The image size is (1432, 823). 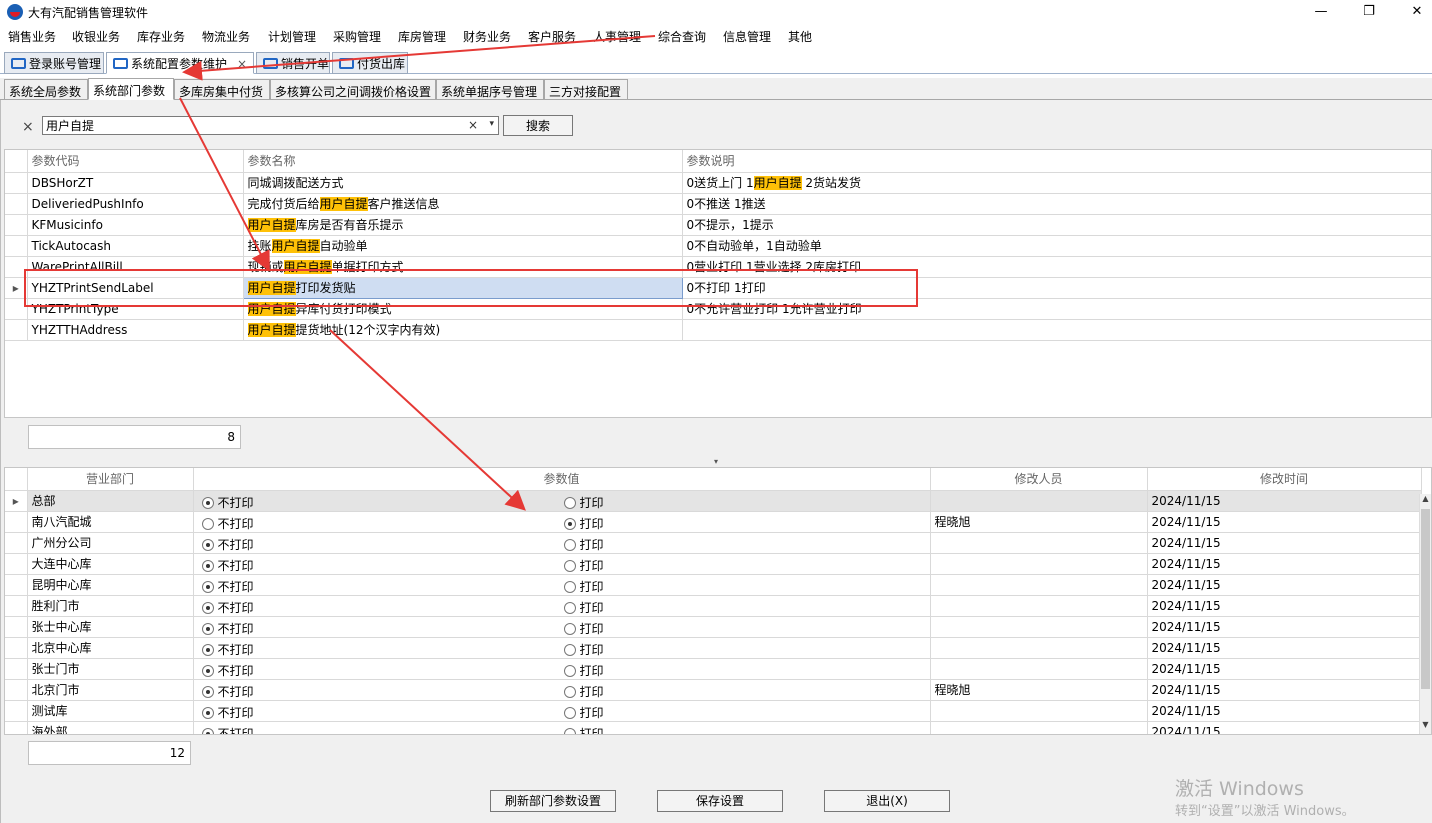 I want to click on tab-third-party: 三方对接配置, so click(x=586, y=89).